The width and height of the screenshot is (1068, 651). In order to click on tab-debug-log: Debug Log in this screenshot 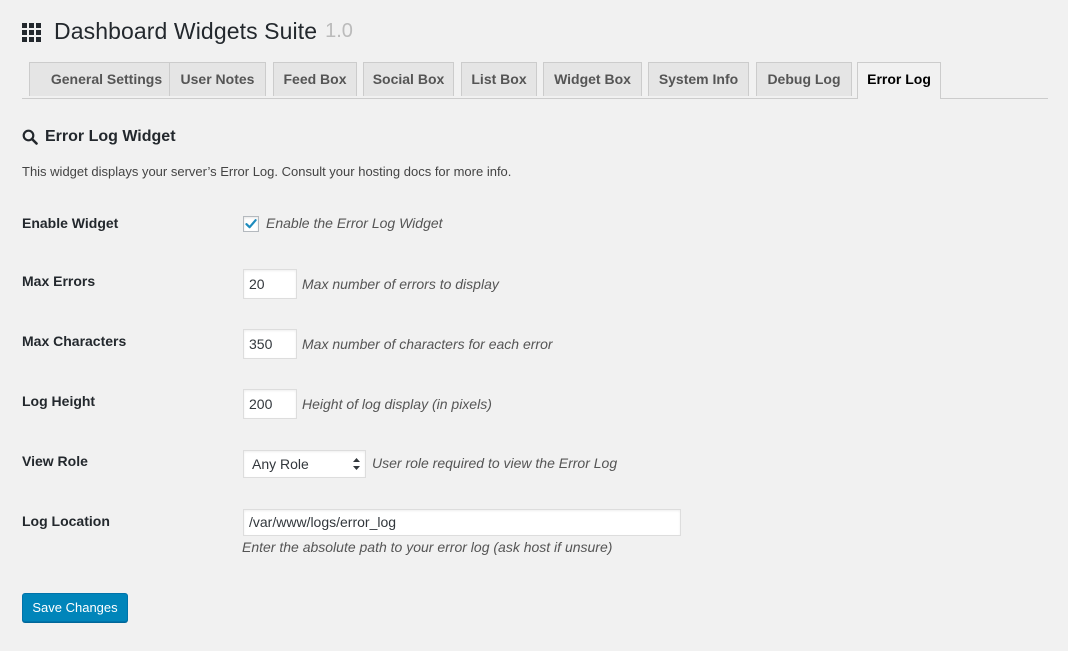, I will do `click(804, 79)`.